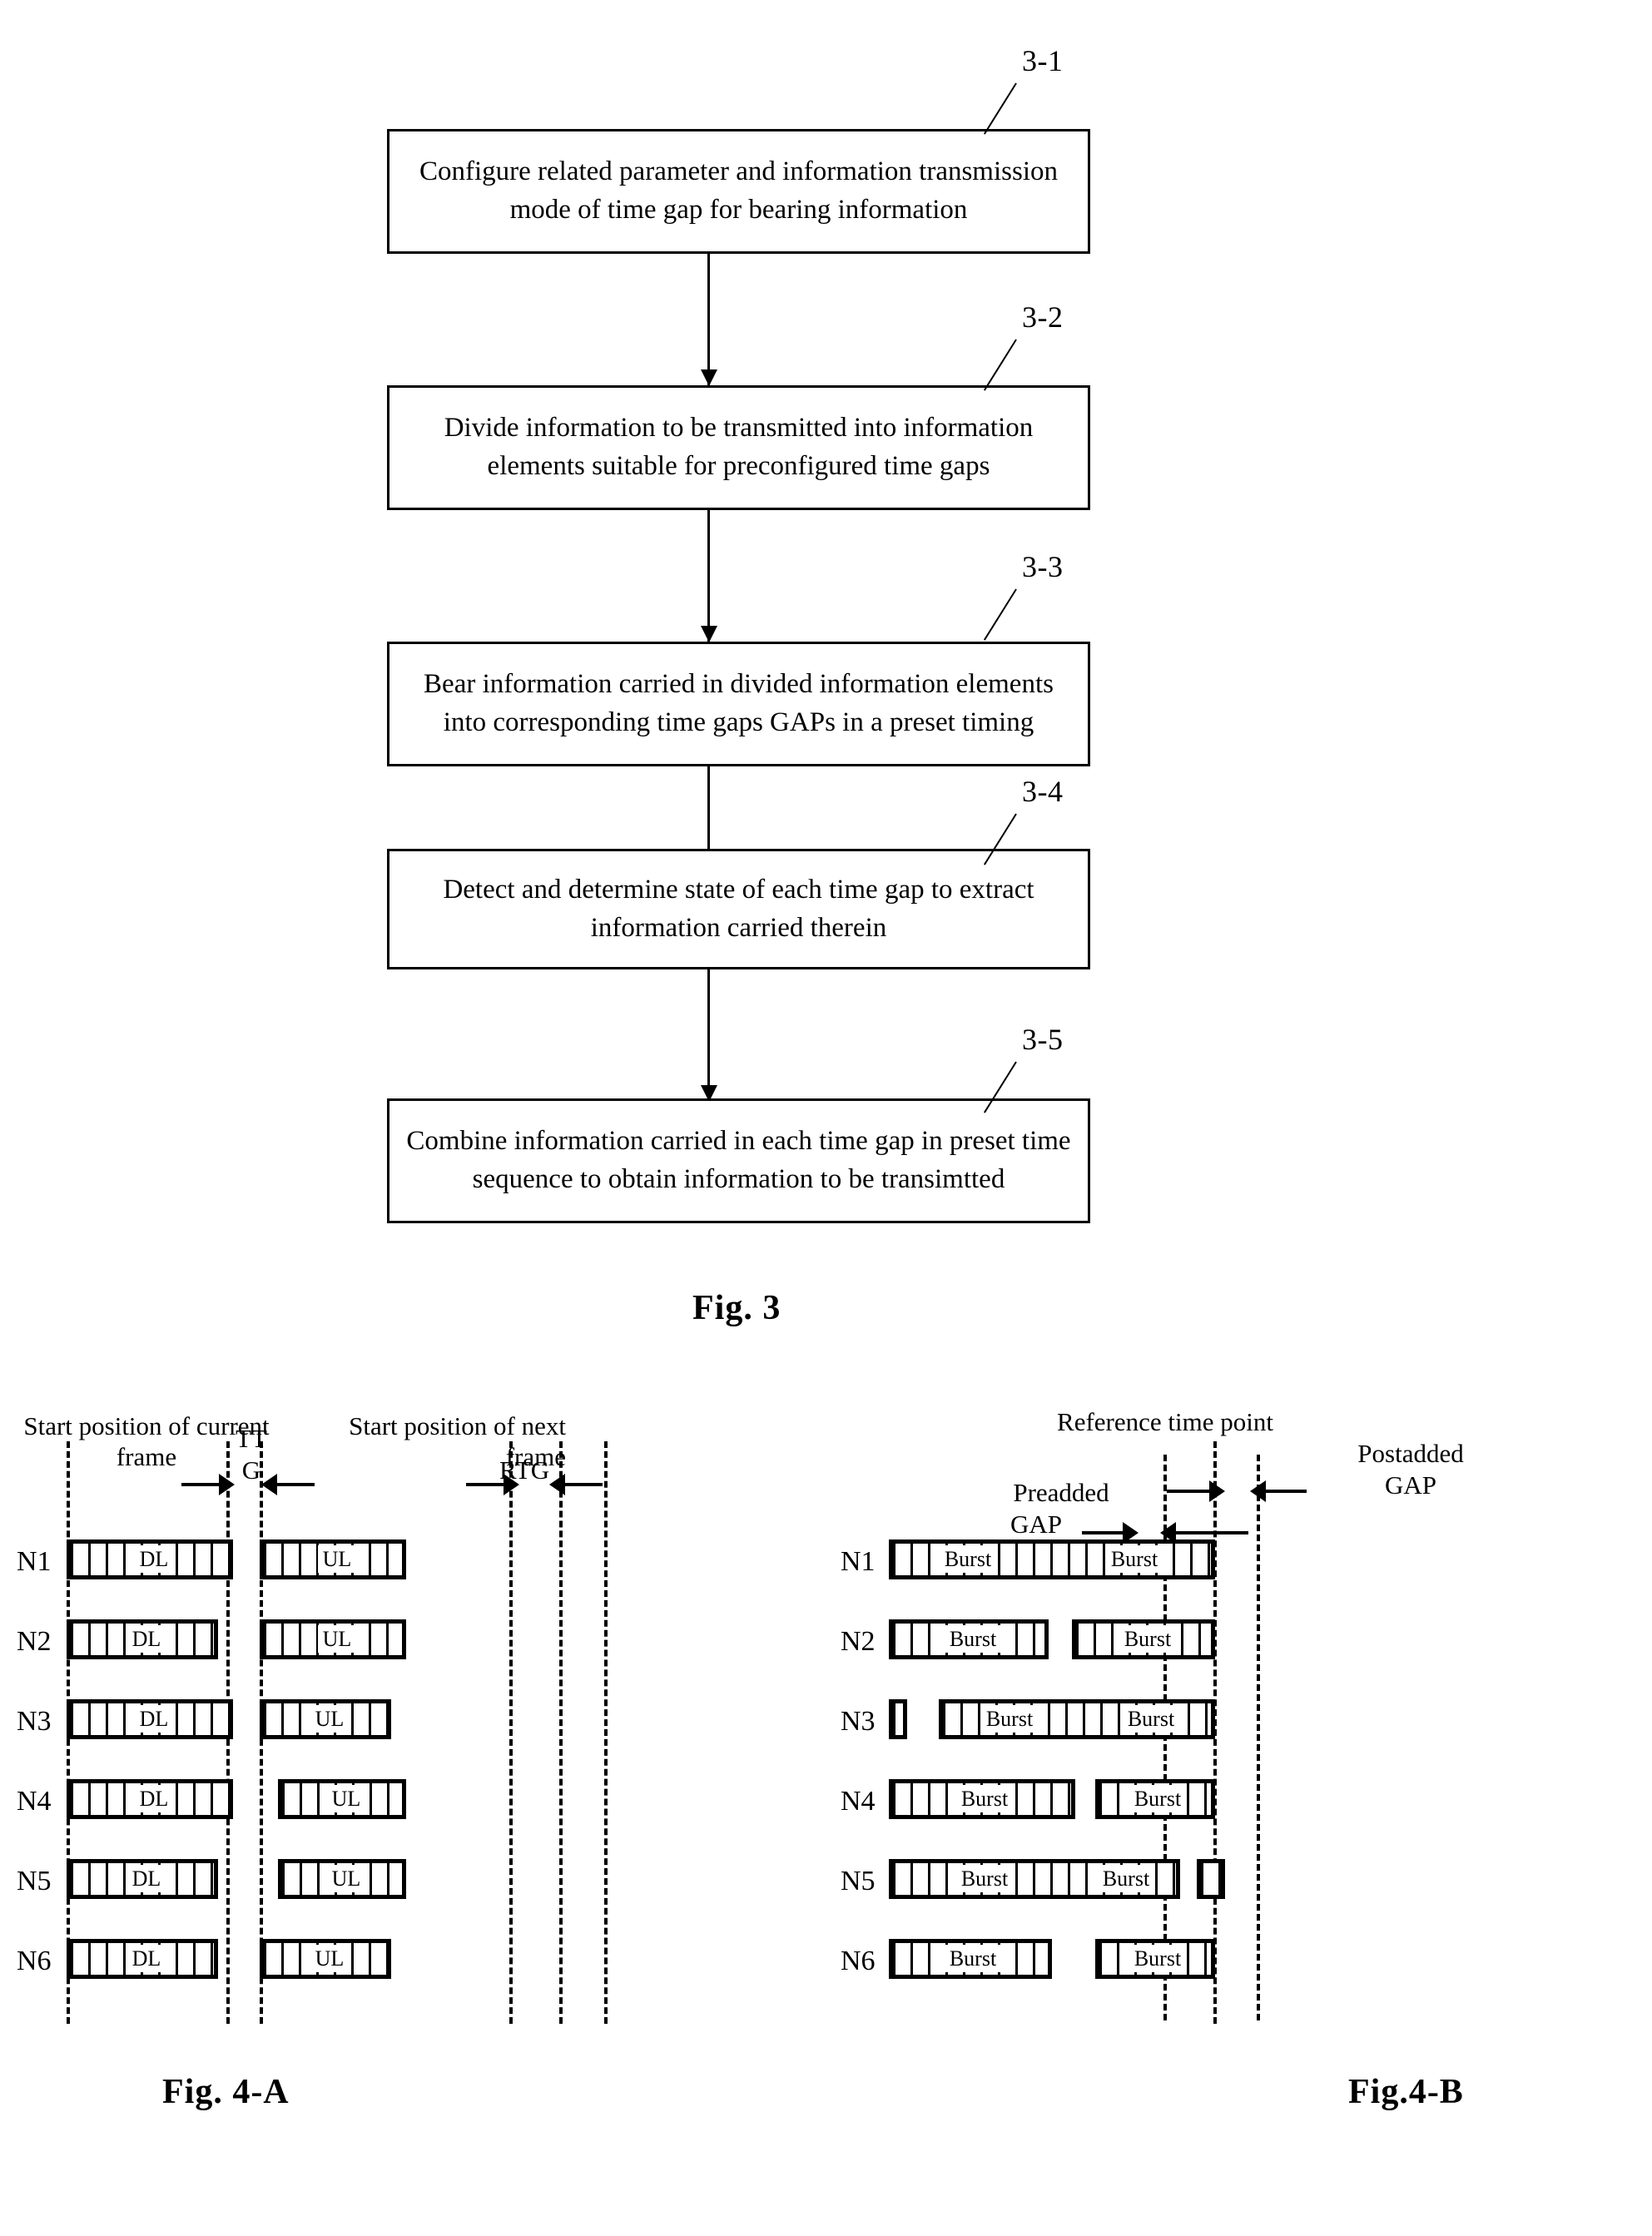  I want to click on annotation-postadded-gap: Postadded, so click(1410, 1453).